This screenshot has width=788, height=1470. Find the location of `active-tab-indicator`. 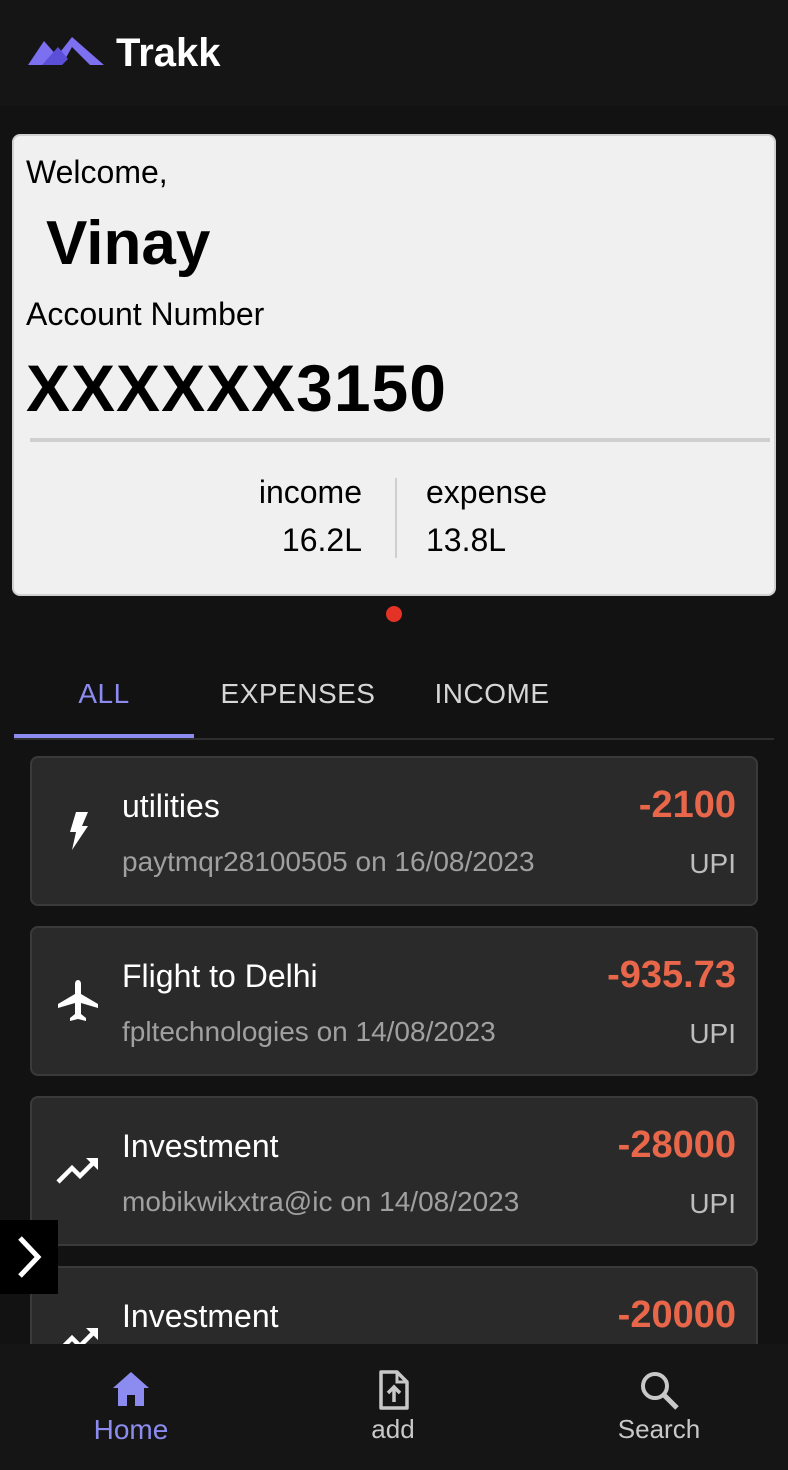

active-tab-indicator is located at coordinates (104, 736).